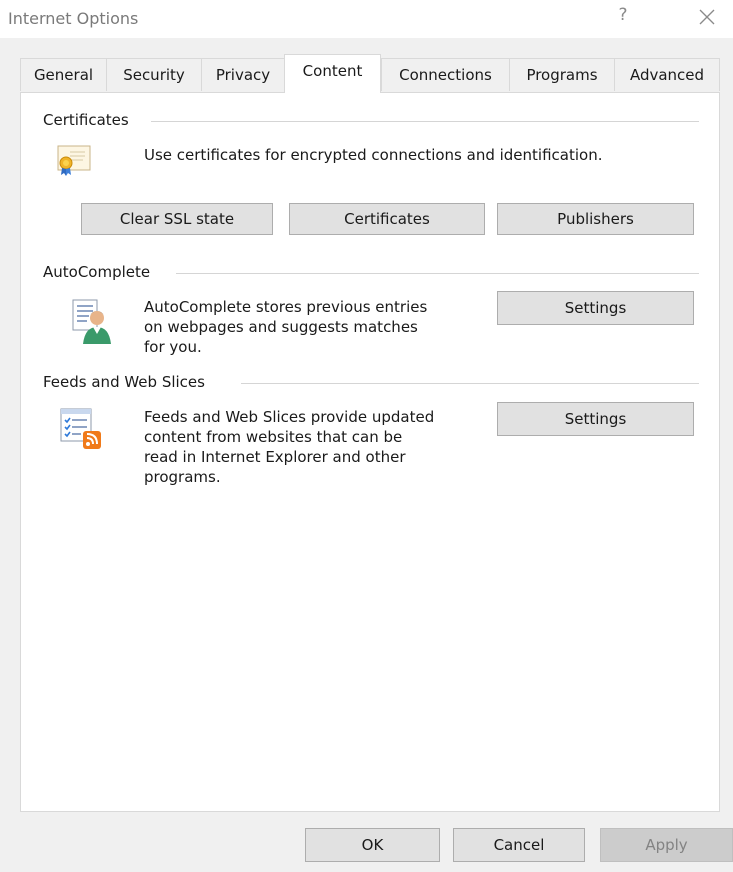  Describe the element at coordinates (73, 18) in the screenshot. I see `window-title: Internet Options` at that location.